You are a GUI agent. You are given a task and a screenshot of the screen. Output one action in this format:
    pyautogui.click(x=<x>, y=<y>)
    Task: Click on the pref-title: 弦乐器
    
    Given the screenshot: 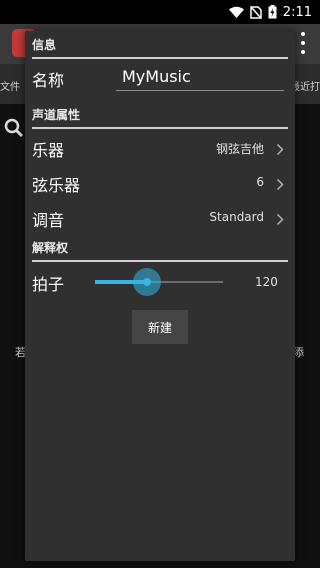 What is the action you would take?
    pyautogui.click(x=56, y=185)
    